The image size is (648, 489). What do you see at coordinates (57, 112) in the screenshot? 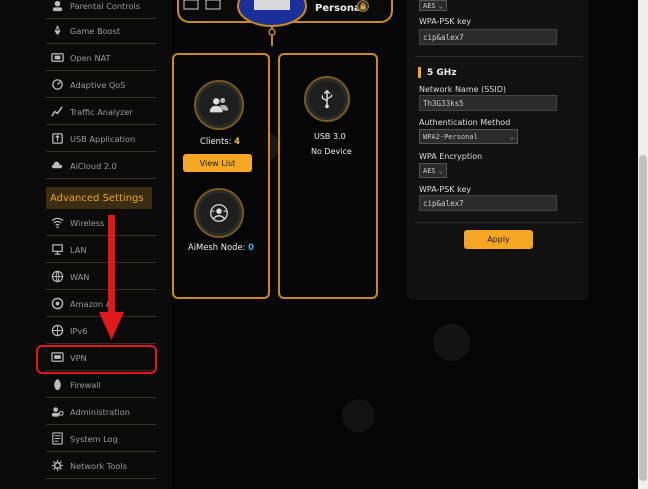
I see `analyzer-icon` at bounding box center [57, 112].